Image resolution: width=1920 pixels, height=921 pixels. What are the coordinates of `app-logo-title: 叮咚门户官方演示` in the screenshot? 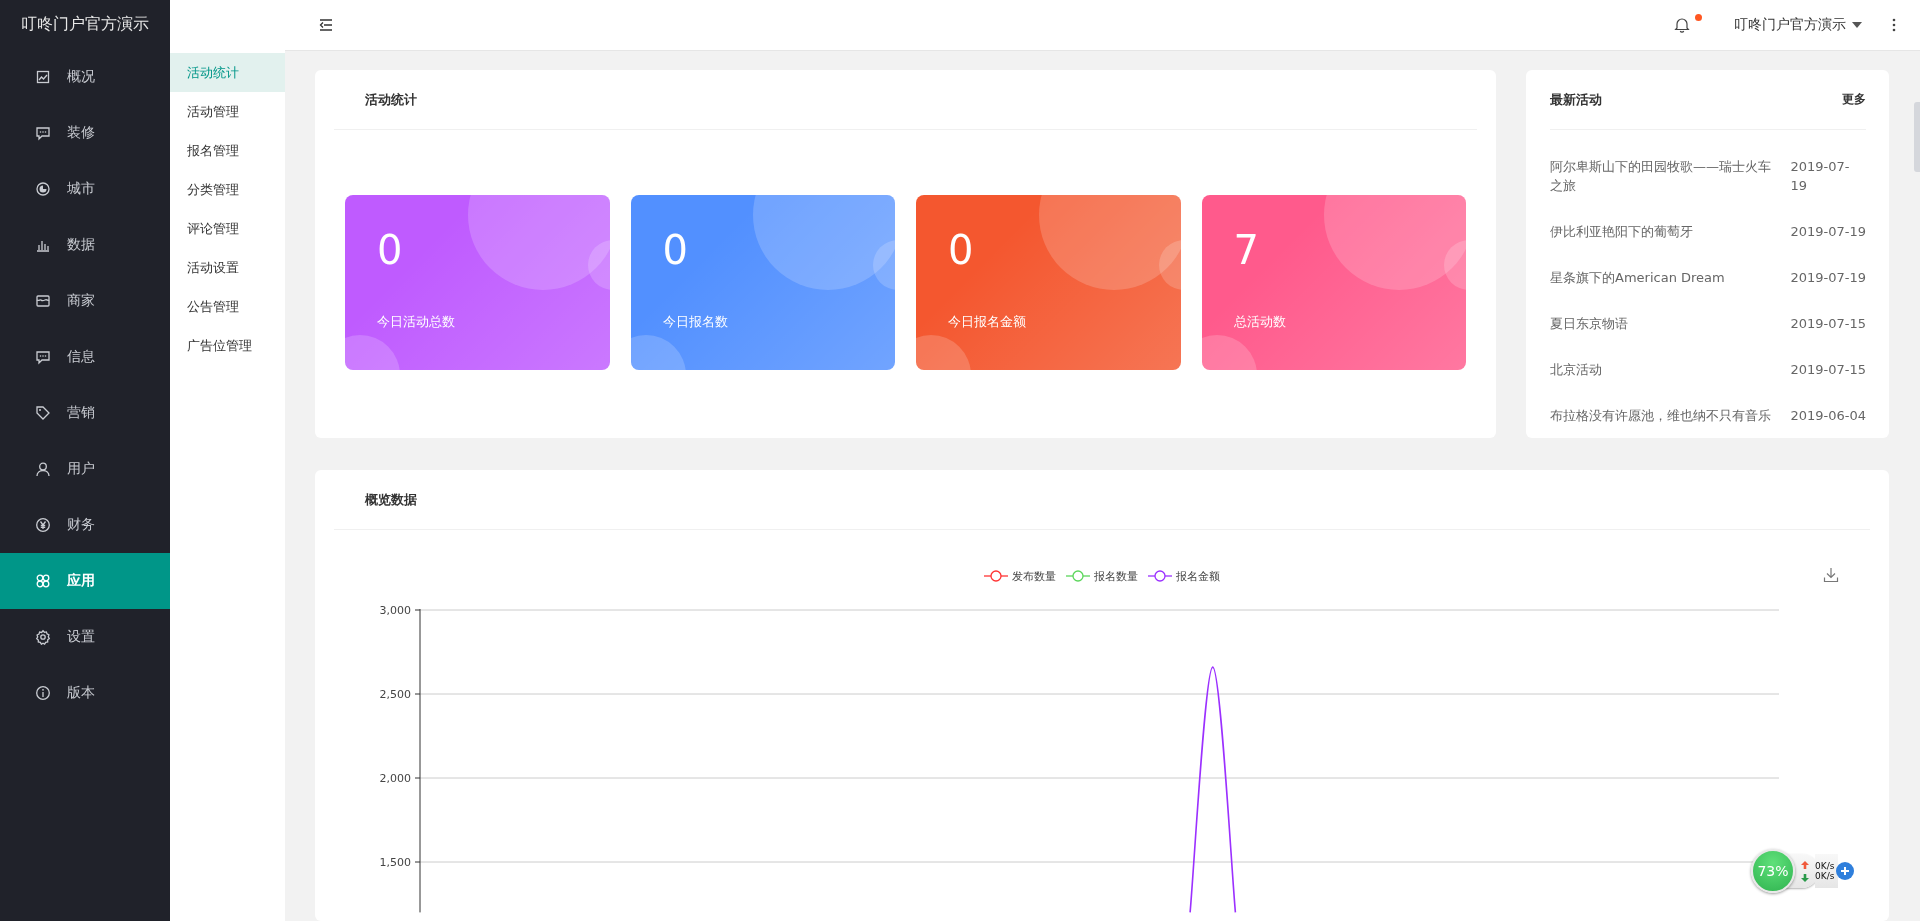 It's located at (85, 24).